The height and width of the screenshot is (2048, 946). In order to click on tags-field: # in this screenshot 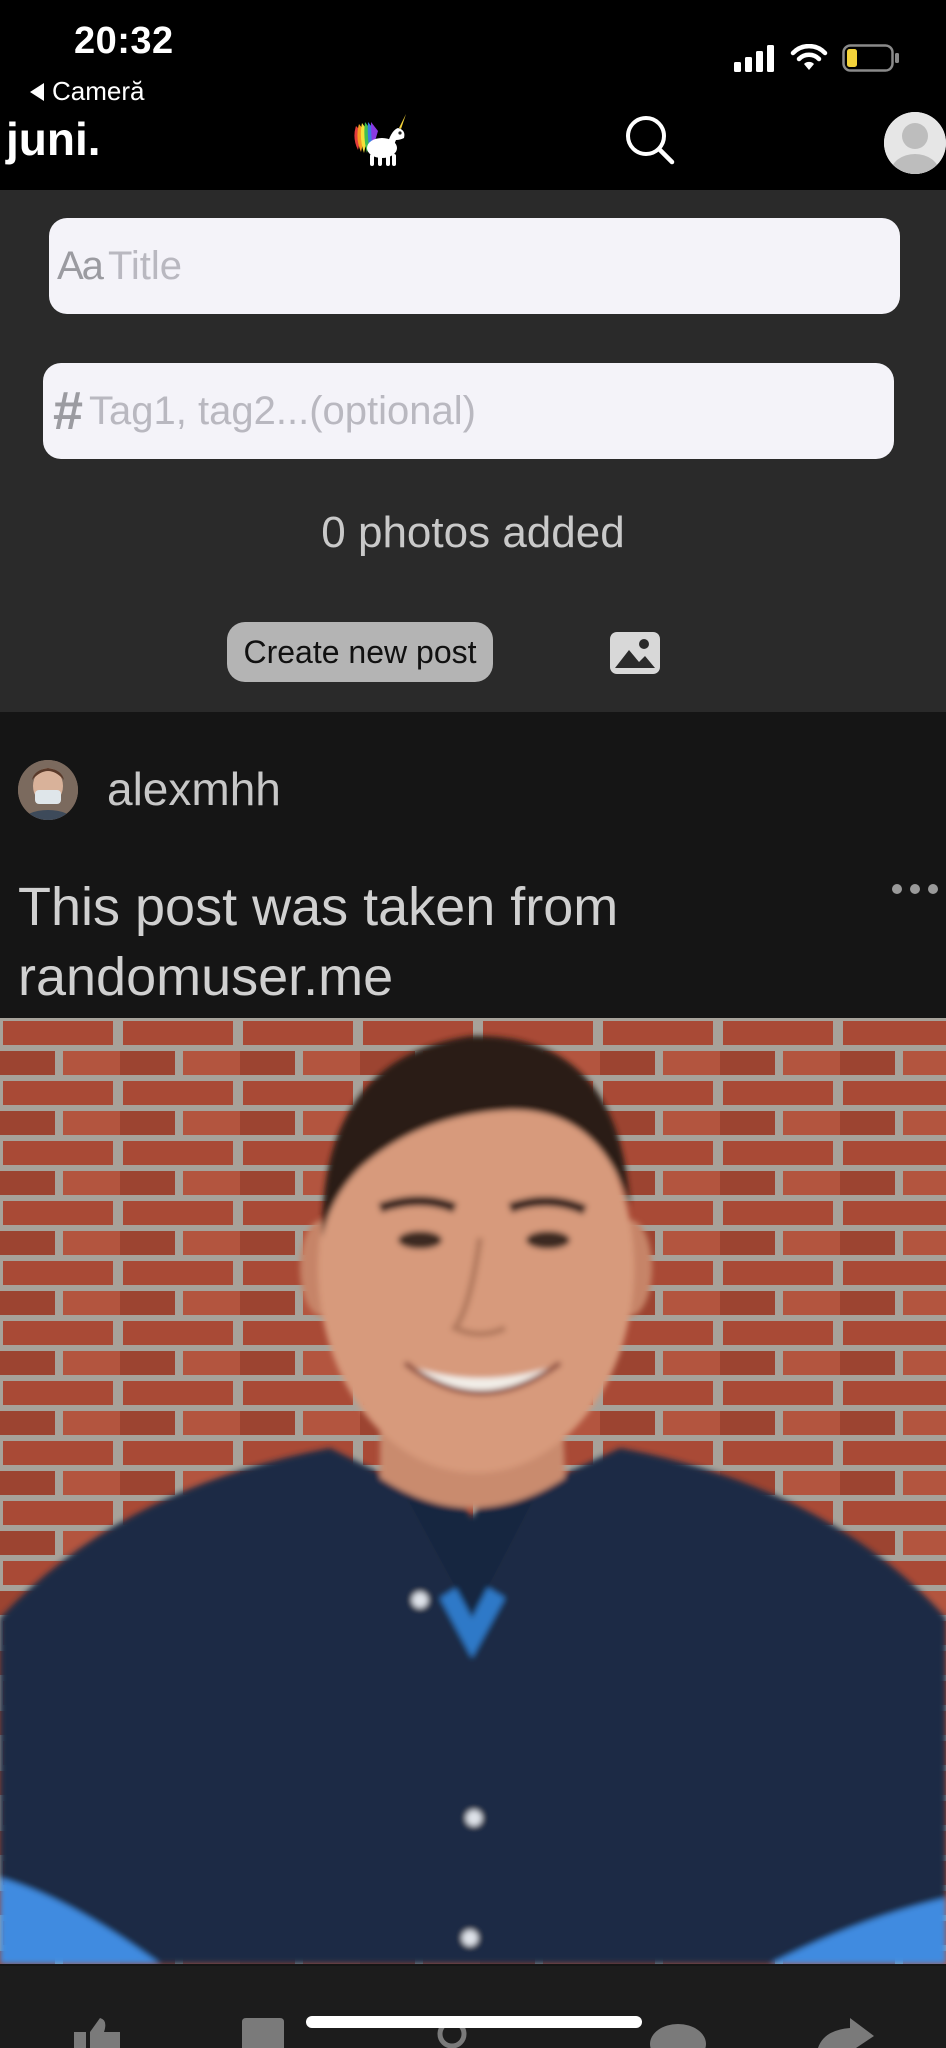, I will do `click(468, 411)`.